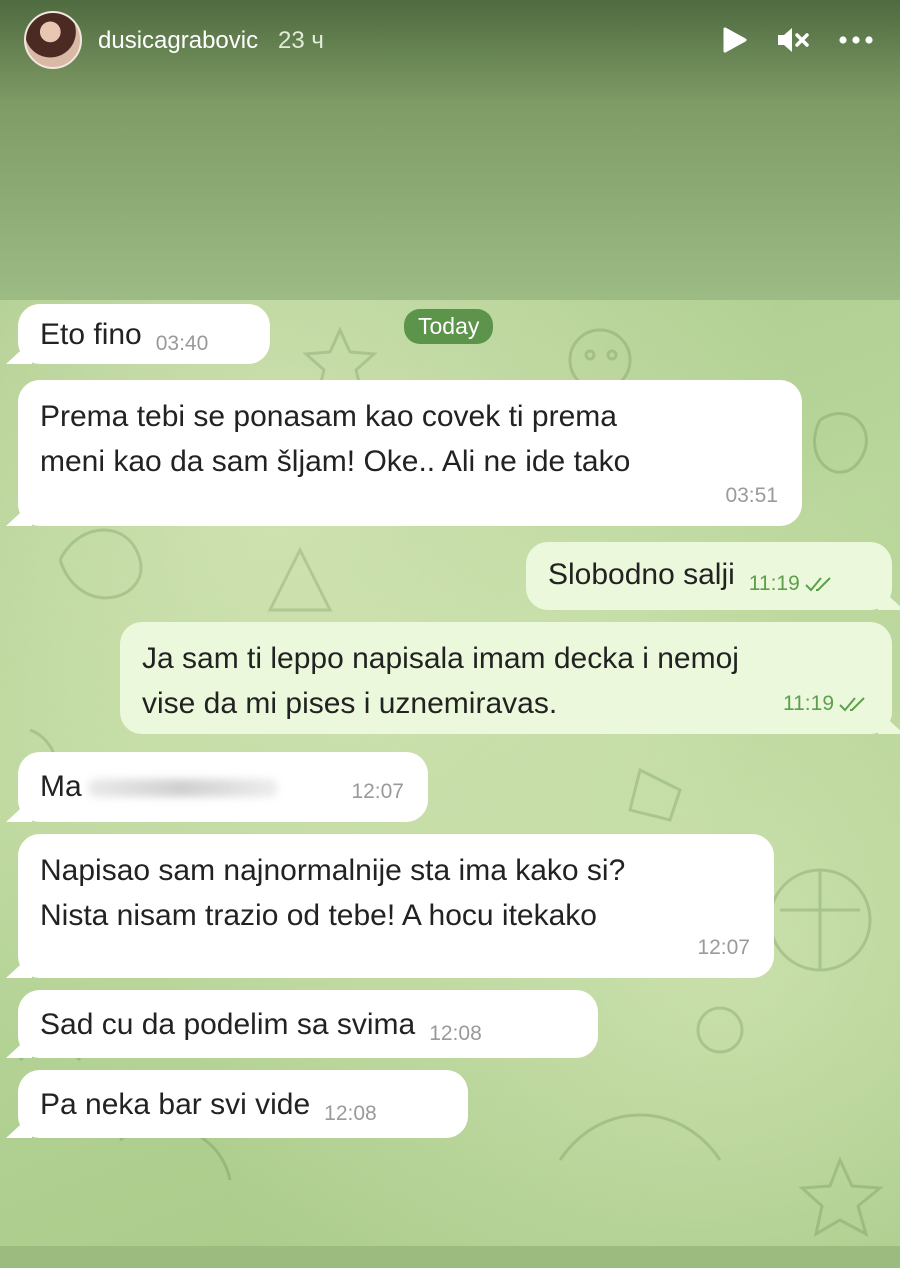  Describe the element at coordinates (450, 1257) in the screenshot. I see `story-bottom-bar` at that location.